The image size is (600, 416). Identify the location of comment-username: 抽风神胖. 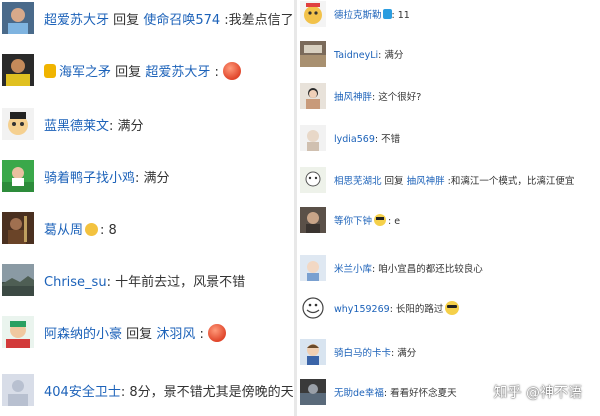
(353, 97).